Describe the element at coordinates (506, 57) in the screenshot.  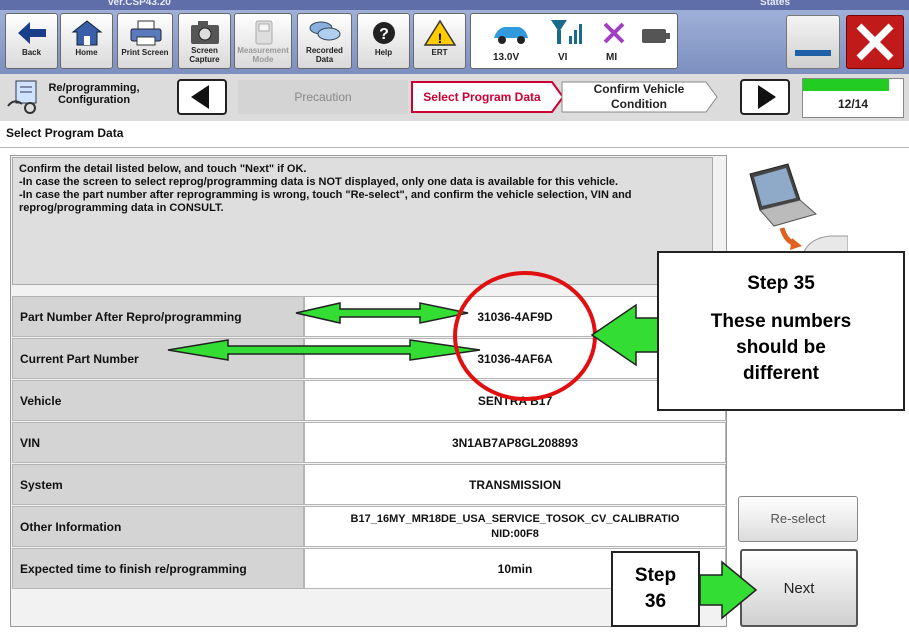
I see `voltage-readout: 13.0V` at that location.